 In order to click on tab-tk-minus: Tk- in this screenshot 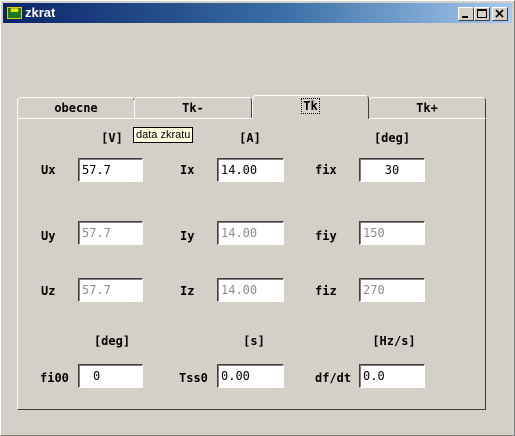, I will do `click(193, 108)`.